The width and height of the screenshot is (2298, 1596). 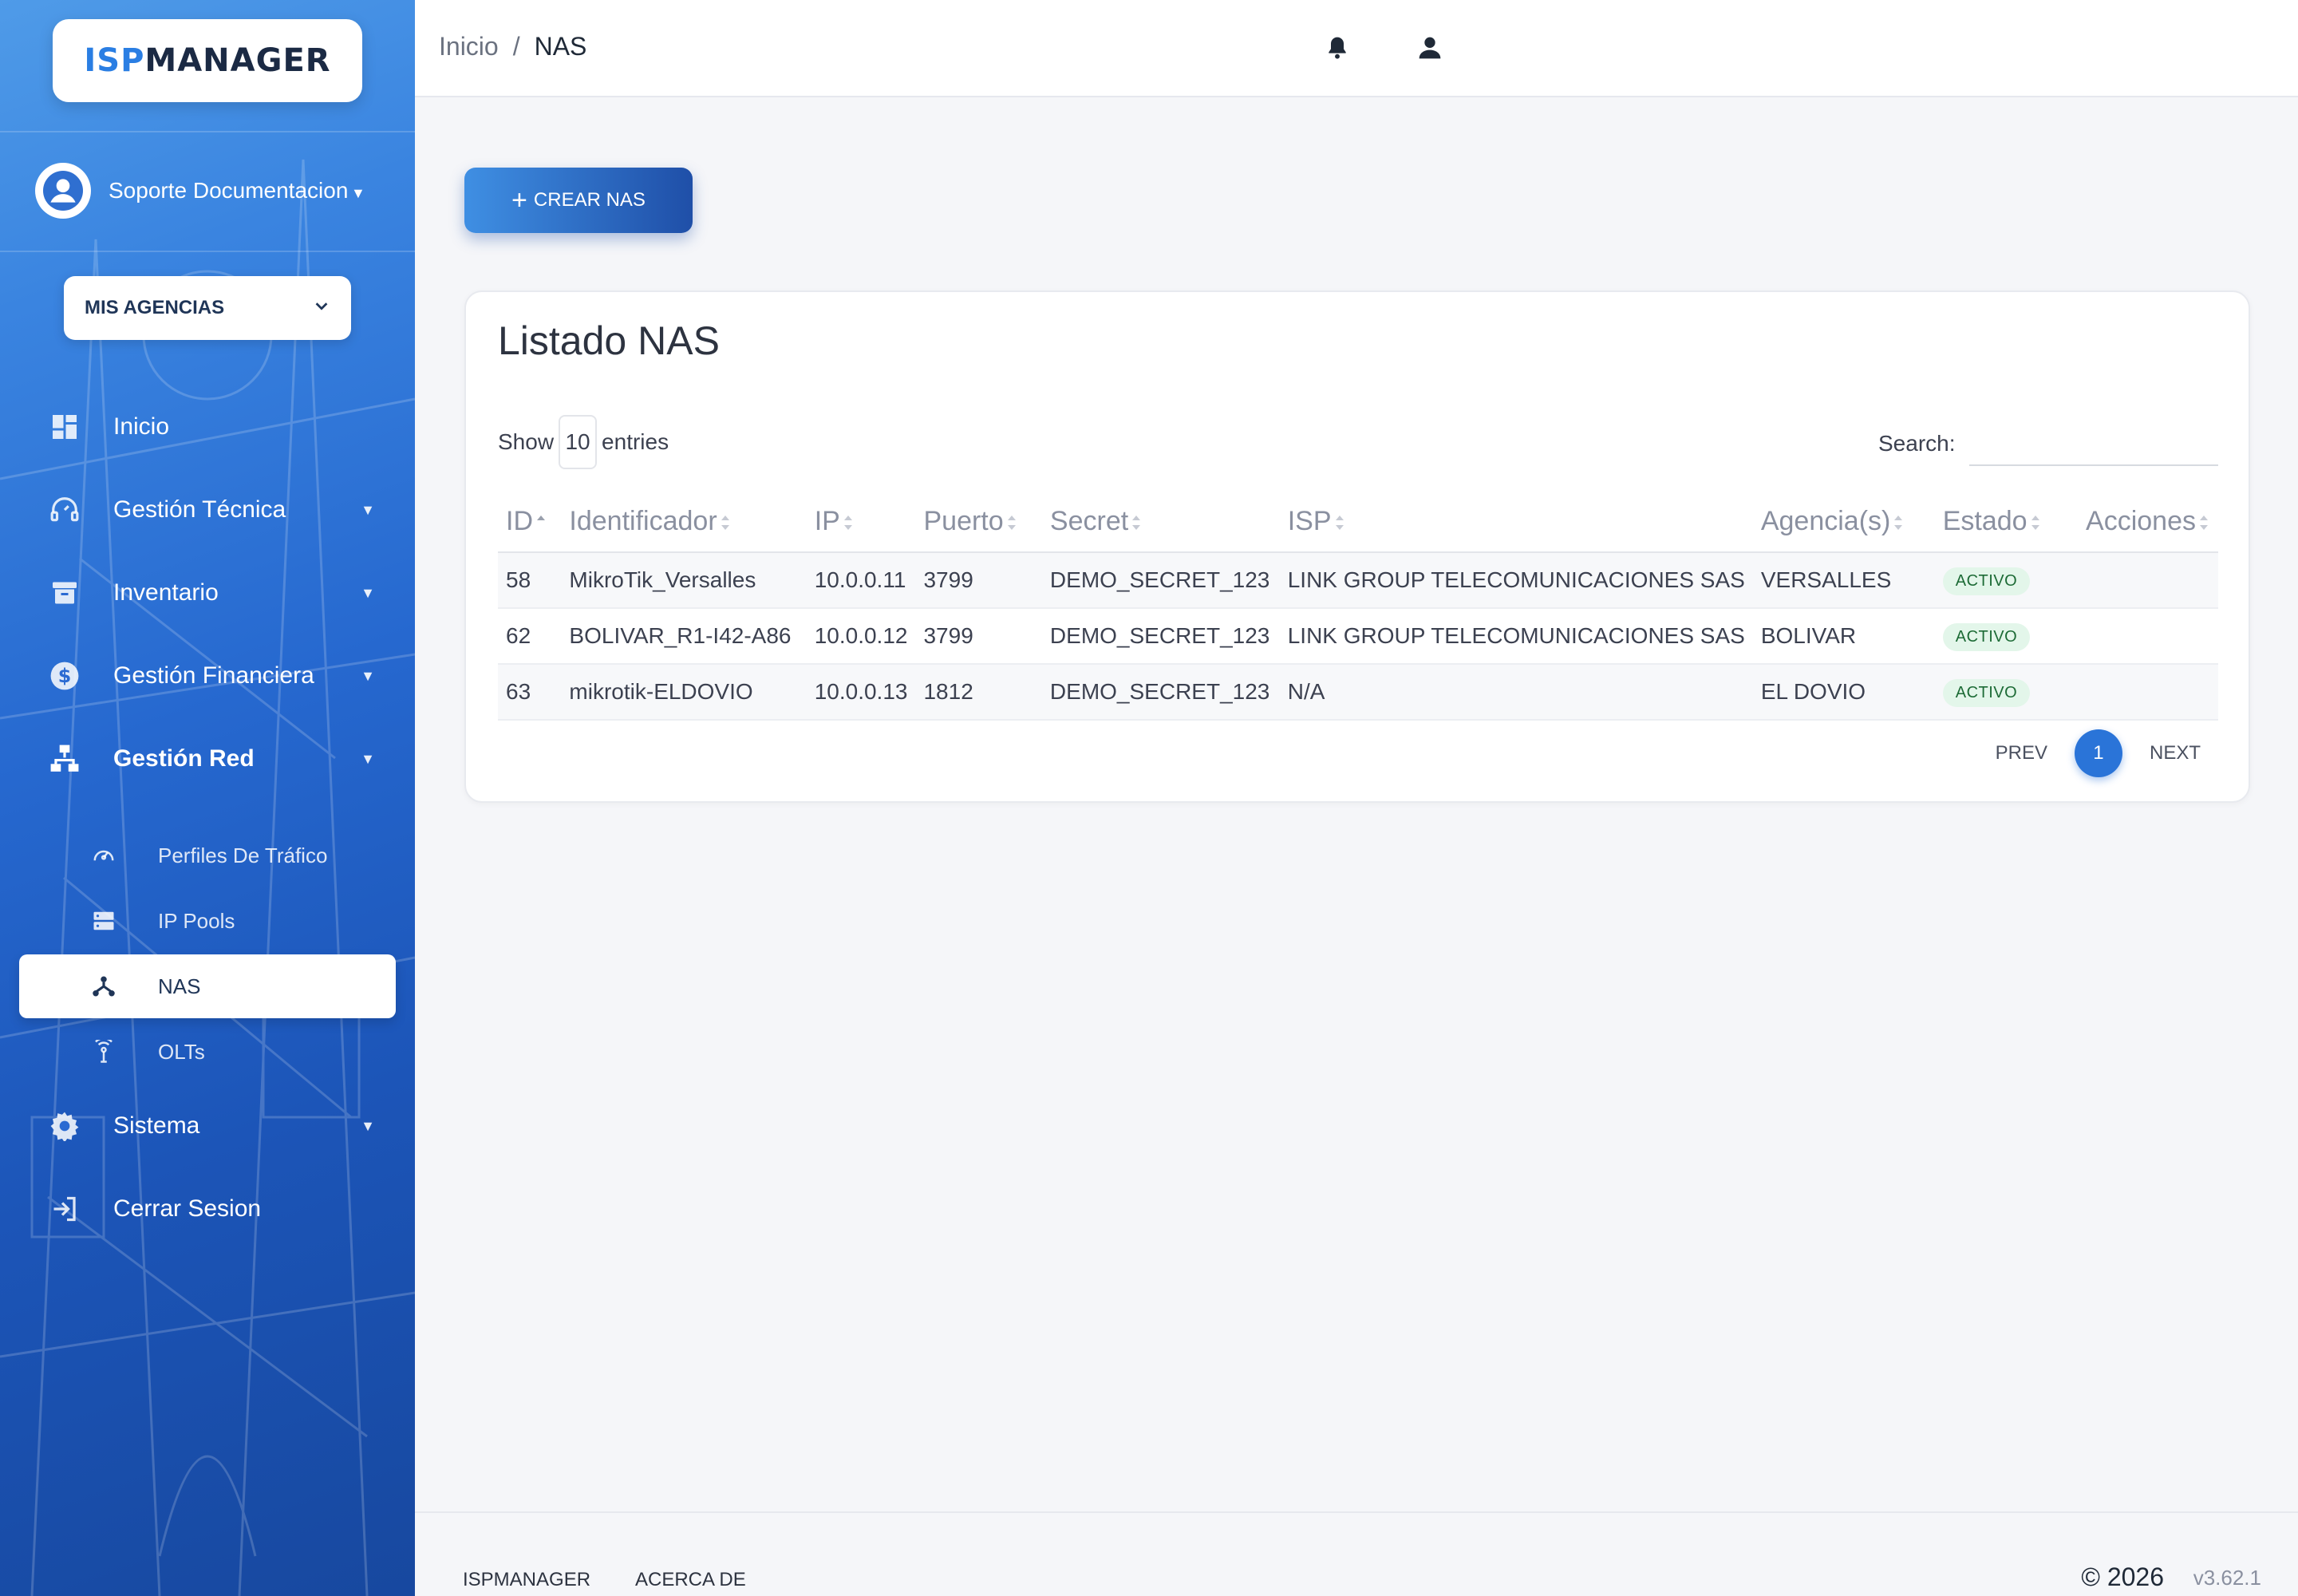 What do you see at coordinates (609, 340) in the screenshot?
I see `page-title: Listado NAS` at bounding box center [609, 340].